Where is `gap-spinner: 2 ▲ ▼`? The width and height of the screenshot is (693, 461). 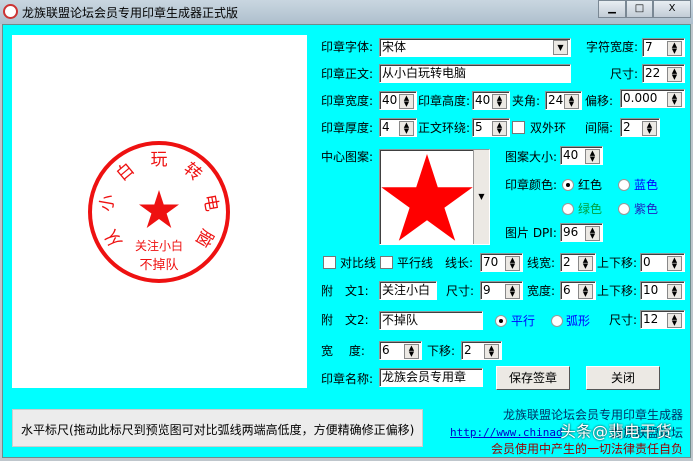
gap-spinner: 2 ▲ ▼ is located at coordinates (640, 127).